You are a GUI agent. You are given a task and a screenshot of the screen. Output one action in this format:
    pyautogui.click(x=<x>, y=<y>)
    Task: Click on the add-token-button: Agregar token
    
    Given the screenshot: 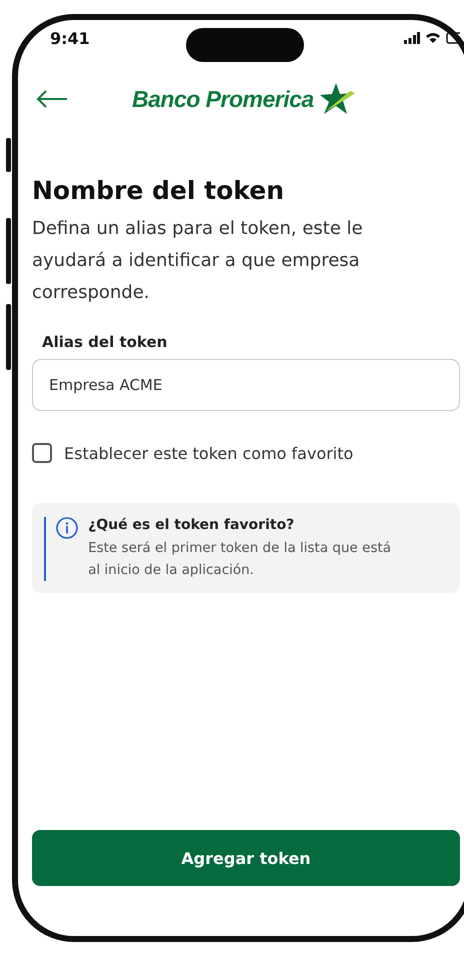 What is the action you would take?
    pyautogui.click(x=246, y=858)
    